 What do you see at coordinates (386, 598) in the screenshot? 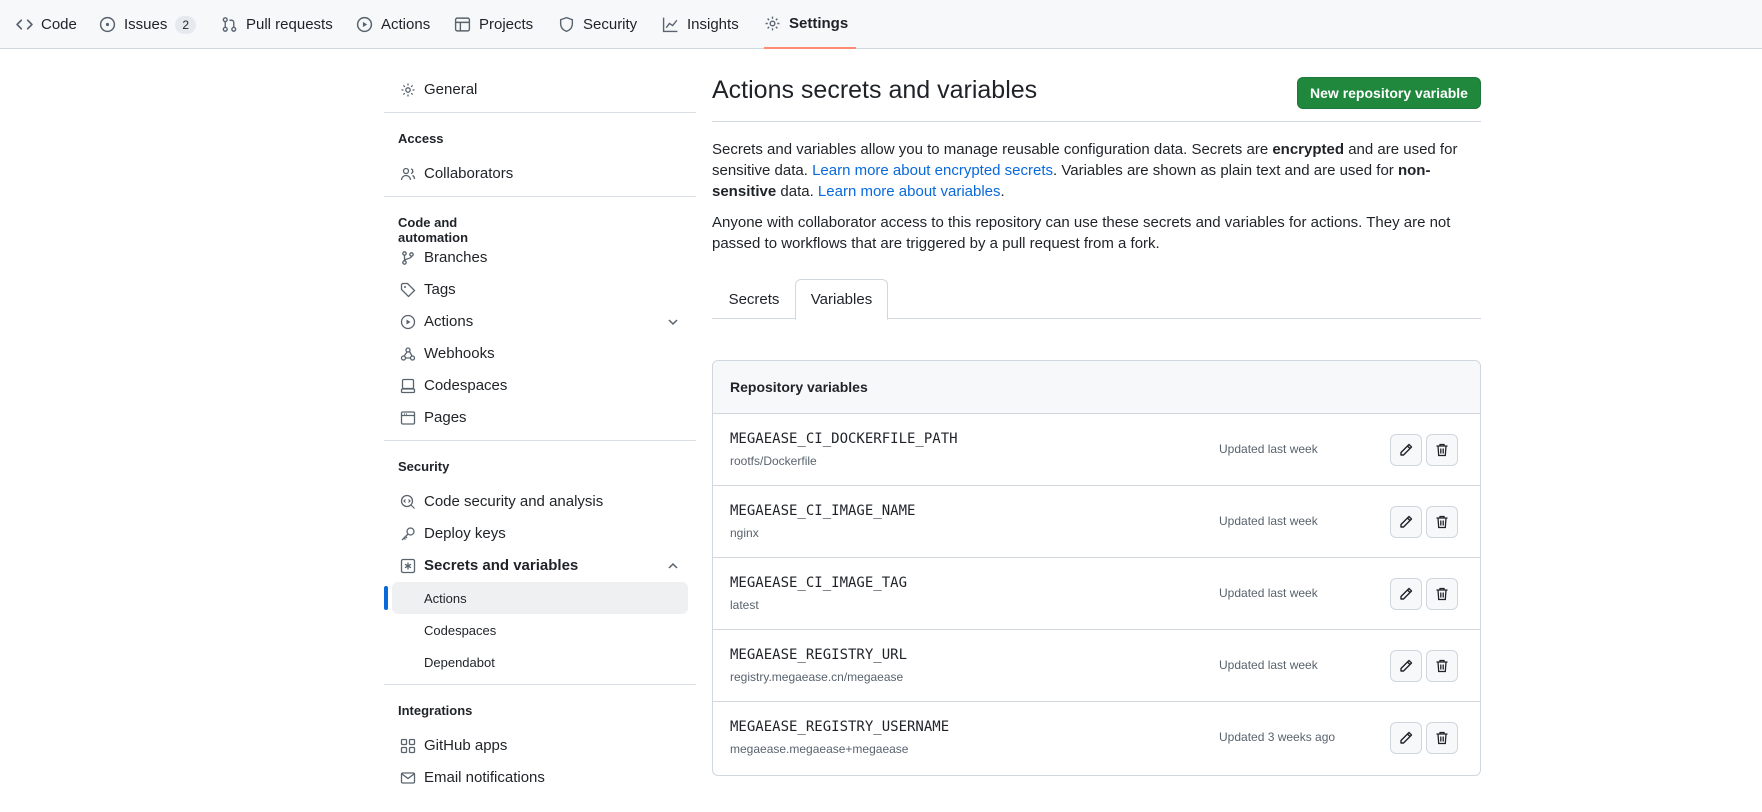
I see `active-indicator` at bounding box center [386, 598].